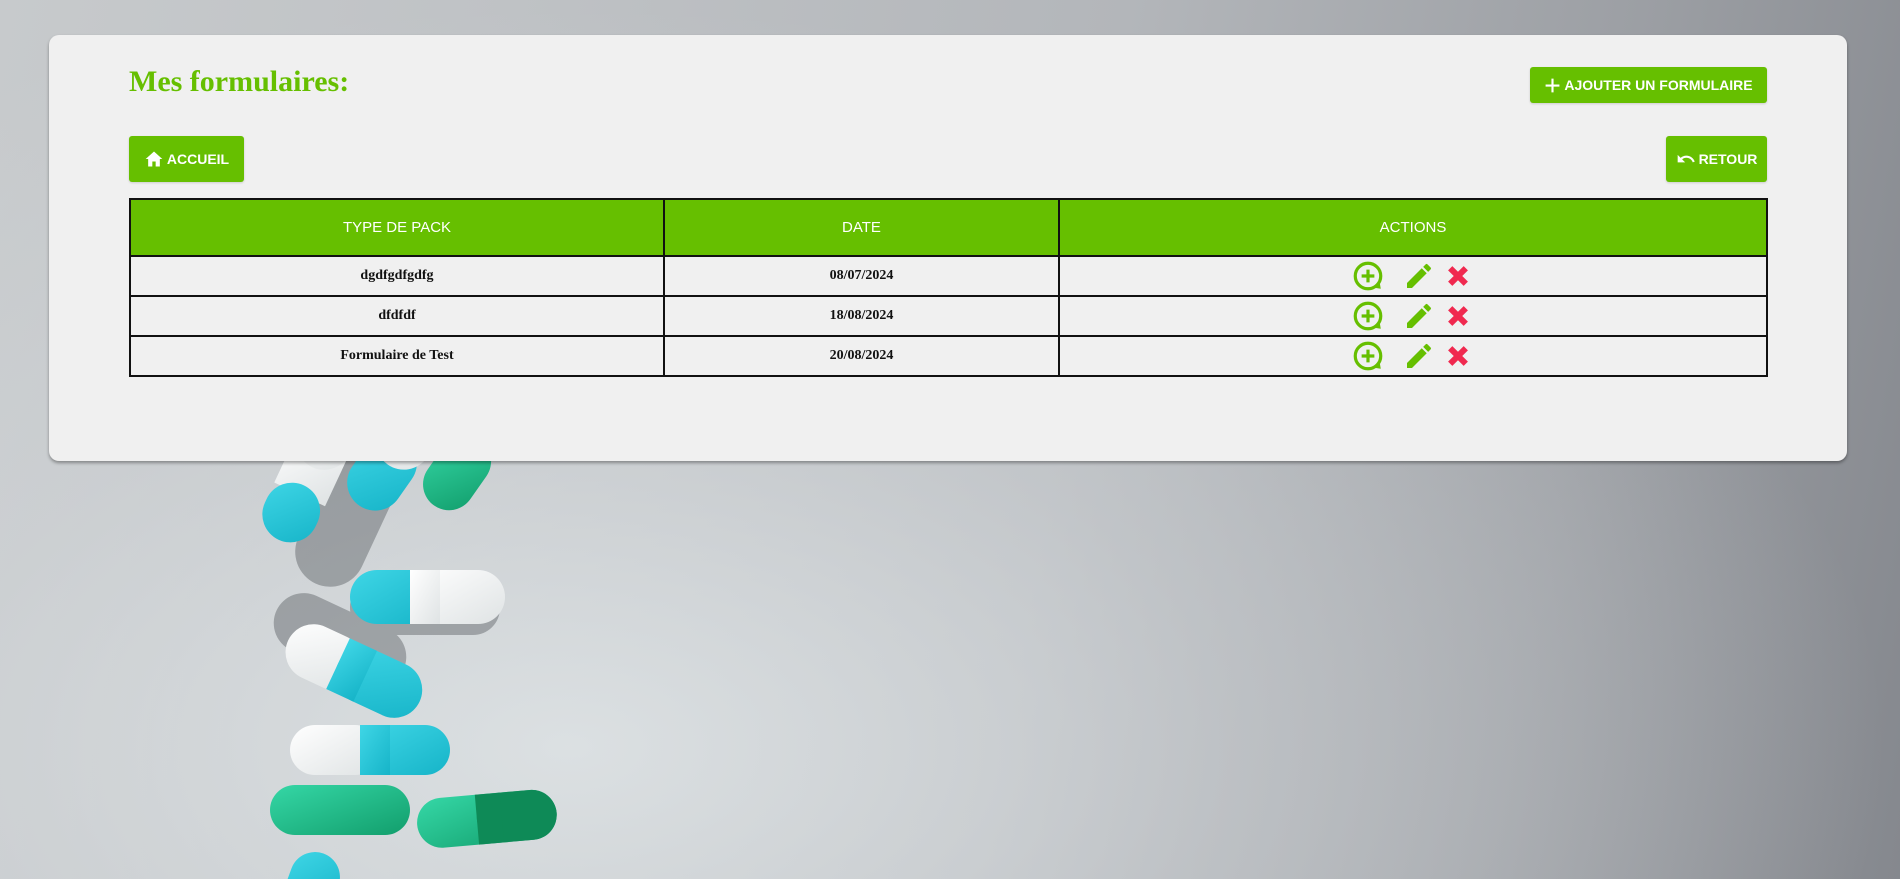 This screenshot has width=1900, height=879. Describe the element at coordinates (1728, 159) in the screenshot. I see `back-label: RETOUR` at that location.